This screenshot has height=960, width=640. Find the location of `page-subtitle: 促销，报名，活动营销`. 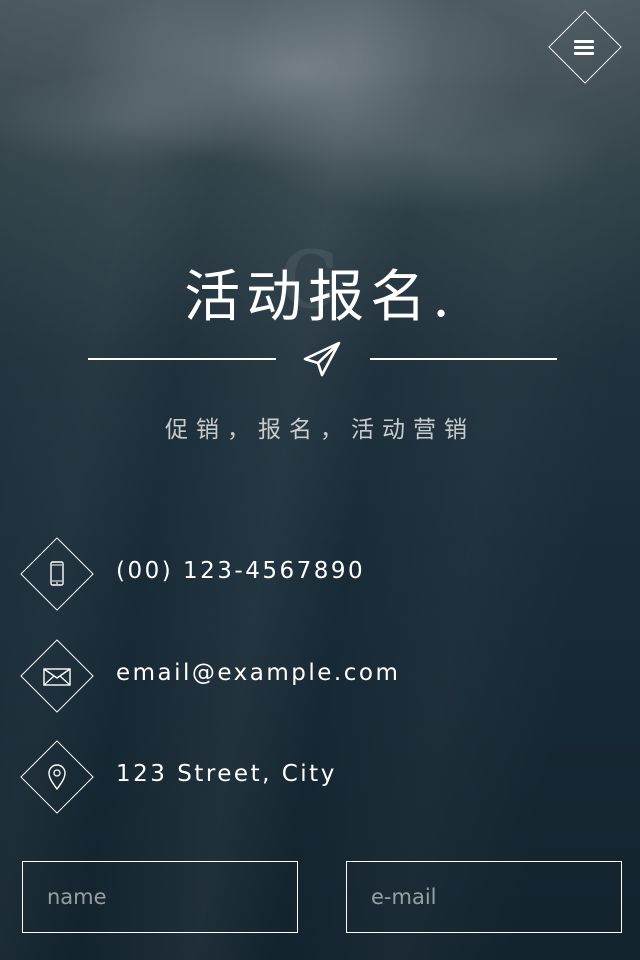

page-subtitle: 促销，报名，活动营销 is located at coordinates (320, 430).